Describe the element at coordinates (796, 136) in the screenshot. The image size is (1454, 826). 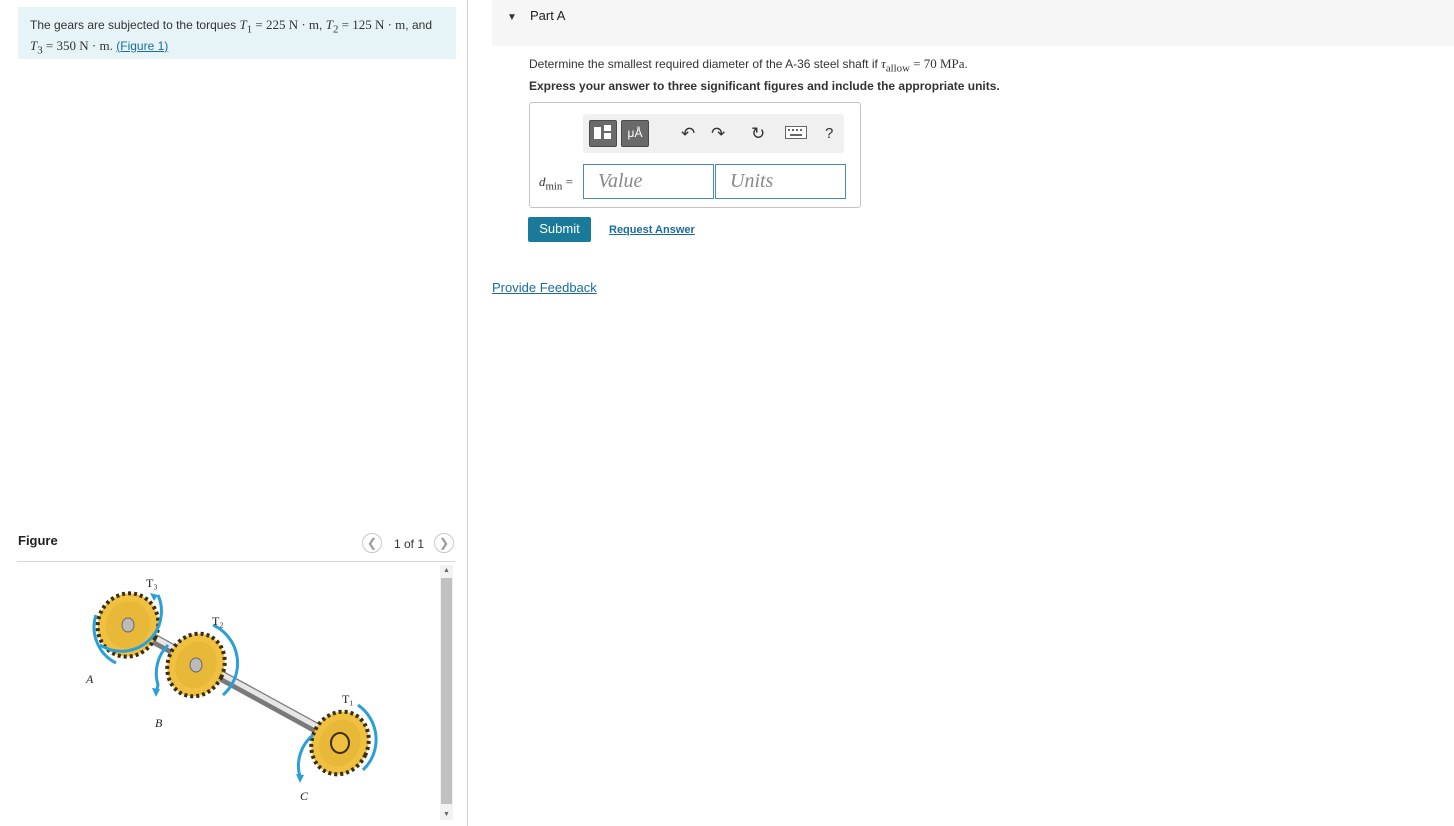
I see `keyboard-icon` at that location.